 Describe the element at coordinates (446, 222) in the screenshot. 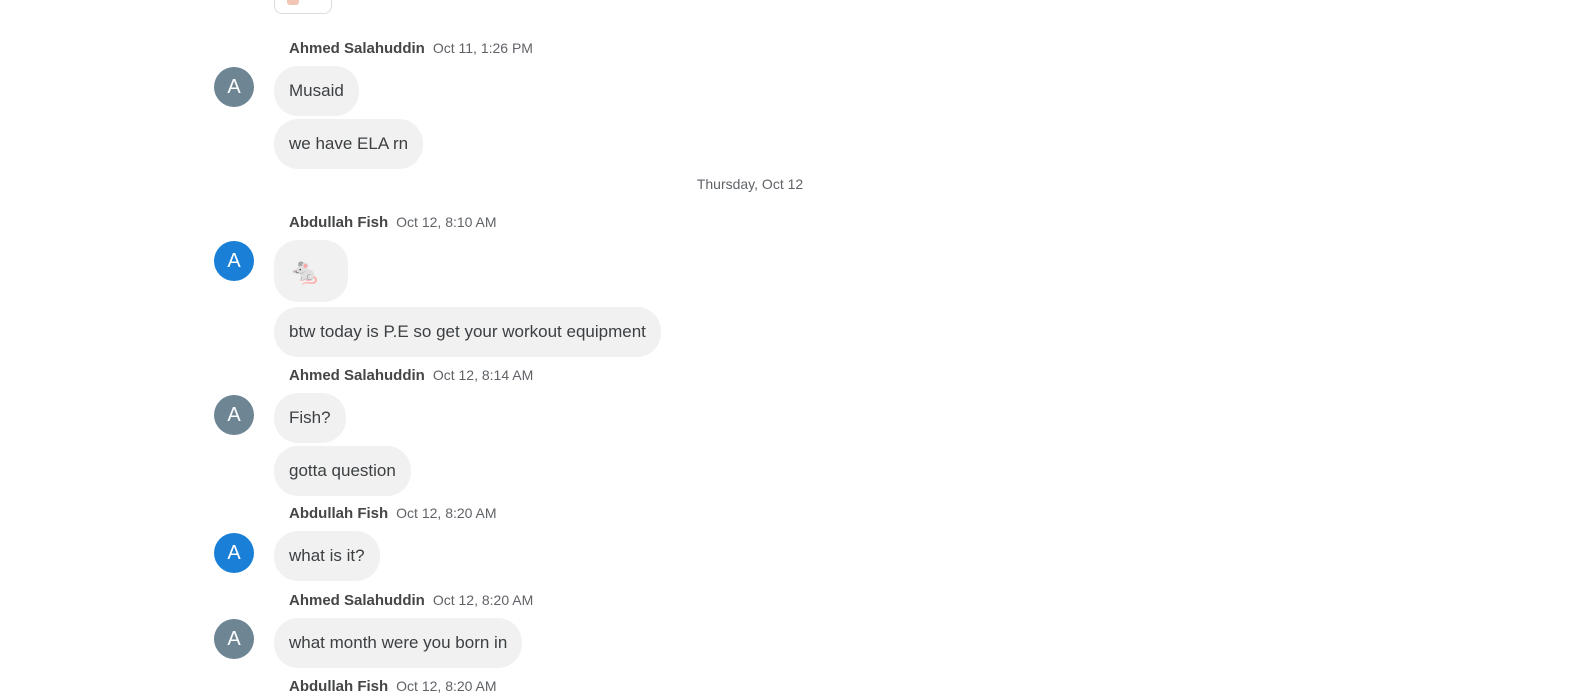

I see `message-timestamp: Oct 12, 8:10 AM` at that location.